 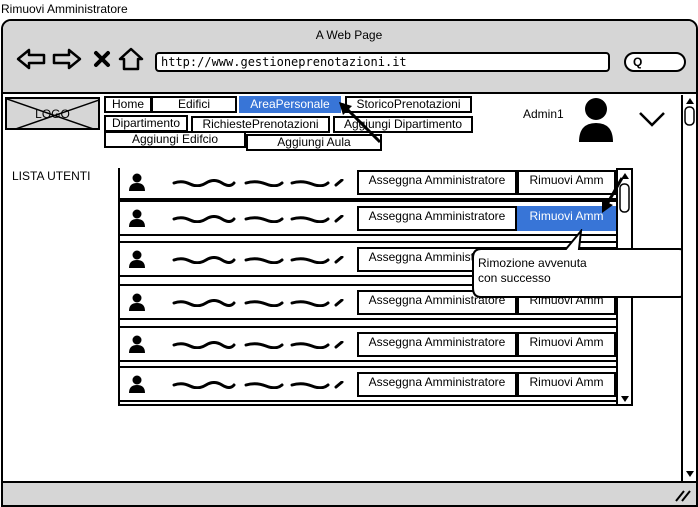 I want to click on list-title: LISTA UTENTI, so click(x=51, y=176).